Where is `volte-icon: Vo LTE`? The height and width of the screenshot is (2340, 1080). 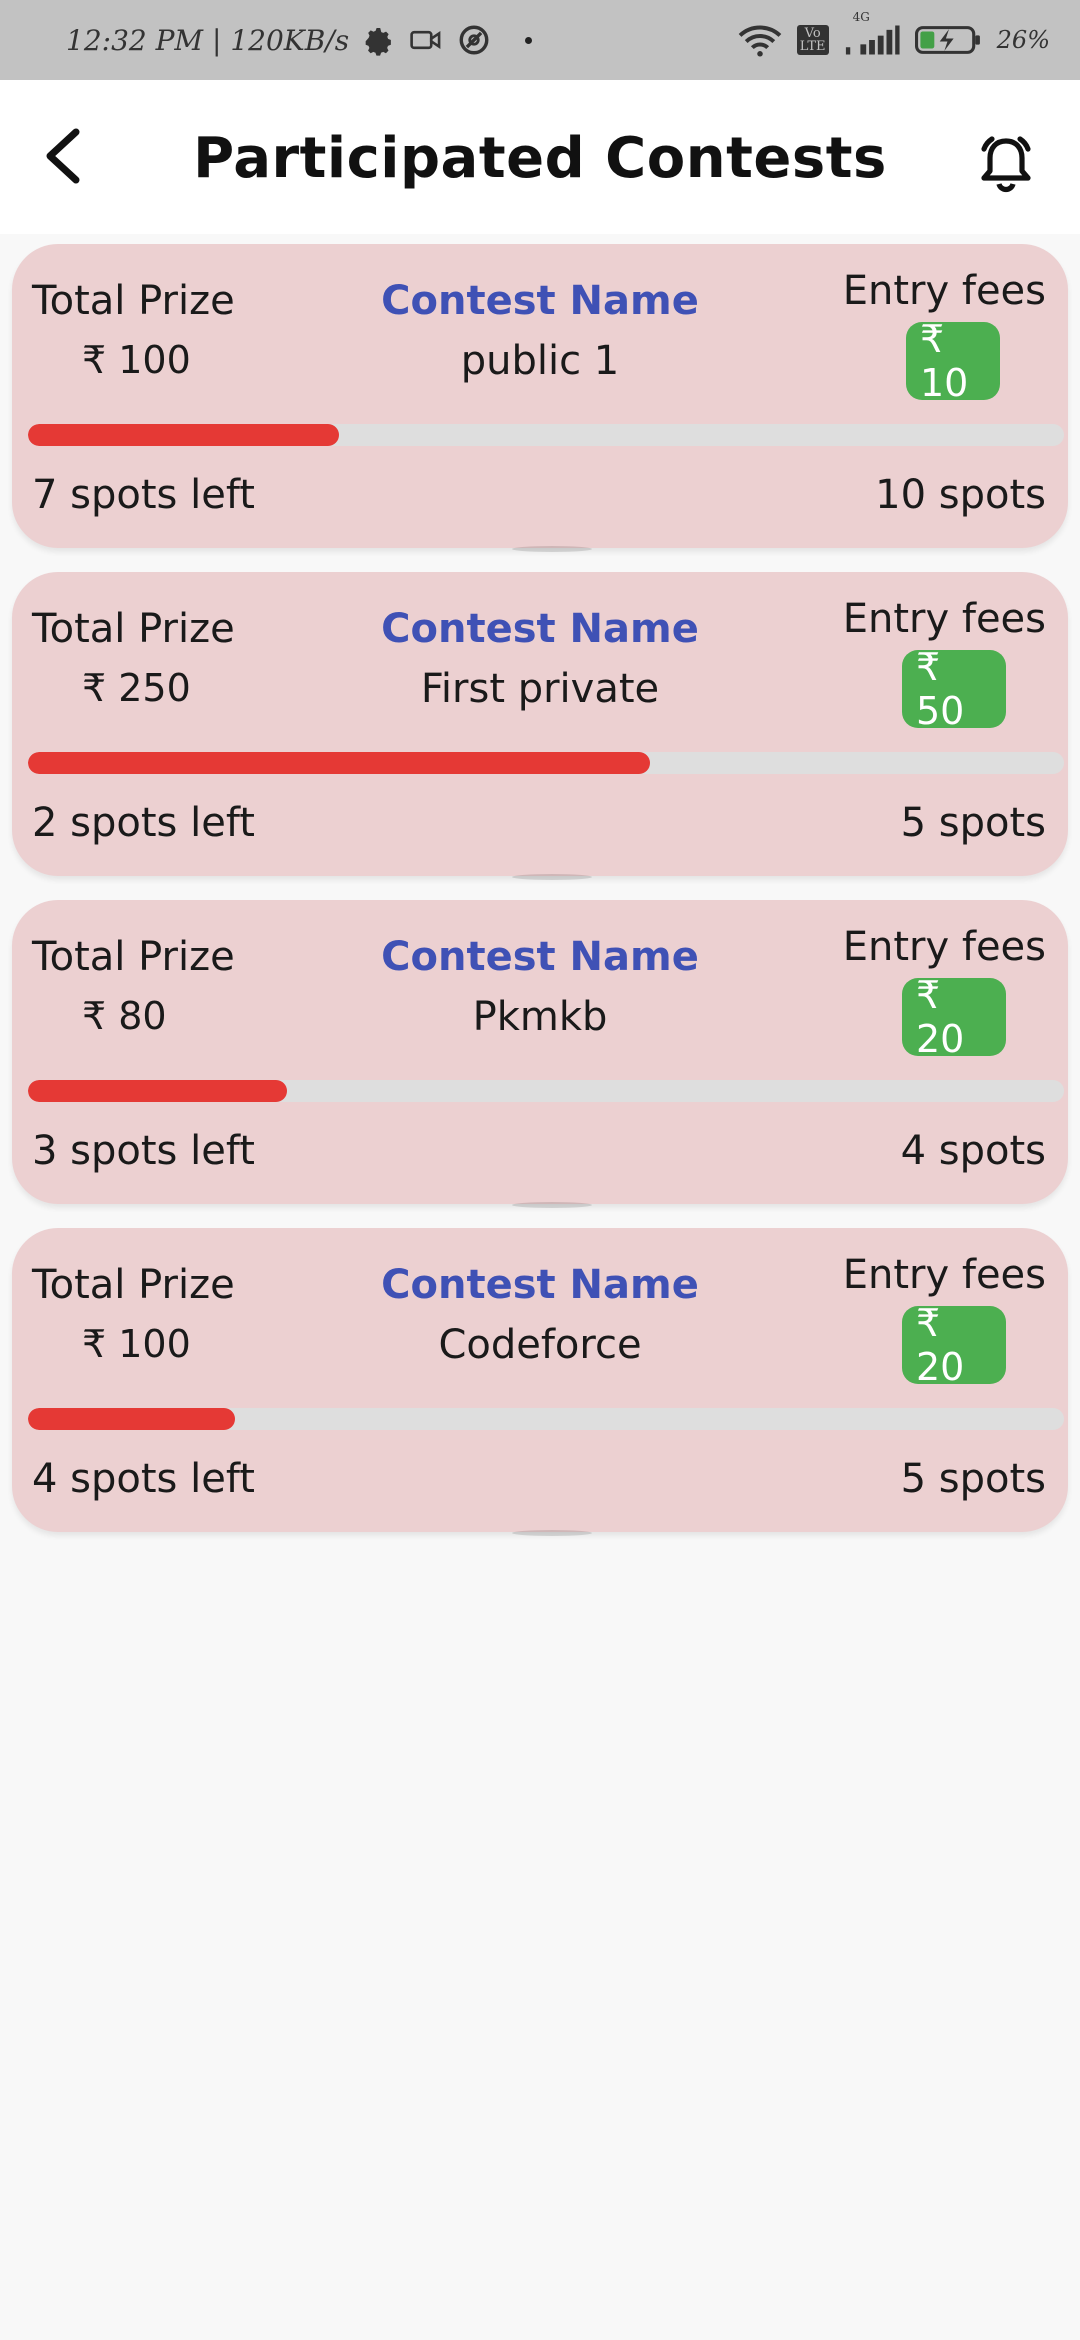 volte-icon: Vo LTE is located at coordinates (812, 40).